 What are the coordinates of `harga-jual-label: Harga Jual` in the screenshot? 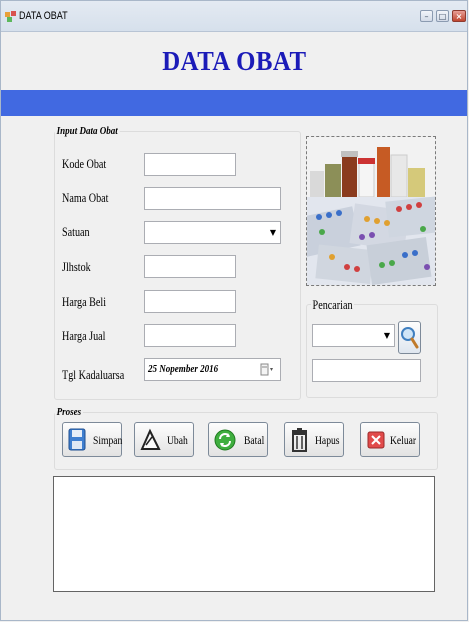 It's located at (84, 335).